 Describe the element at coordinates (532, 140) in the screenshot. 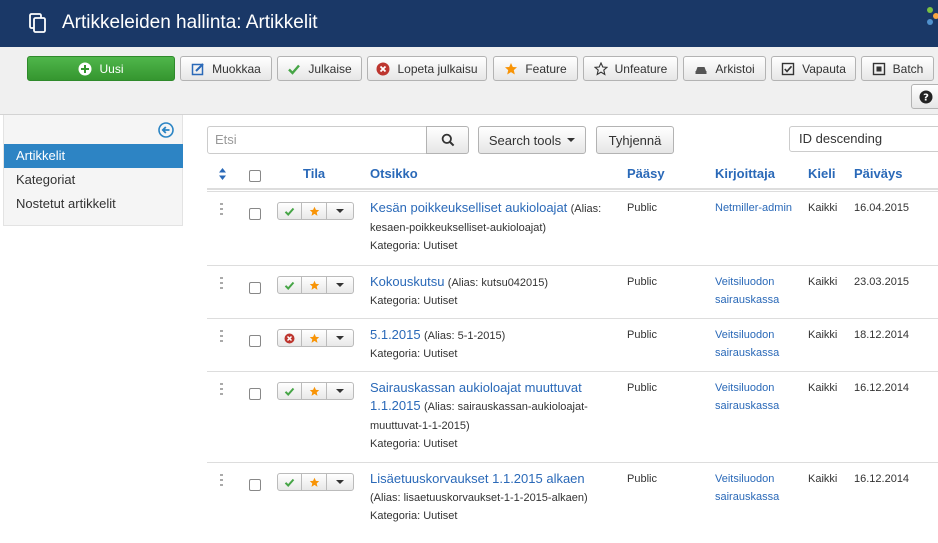

I see `search-tools-button: Search tools` at that location.